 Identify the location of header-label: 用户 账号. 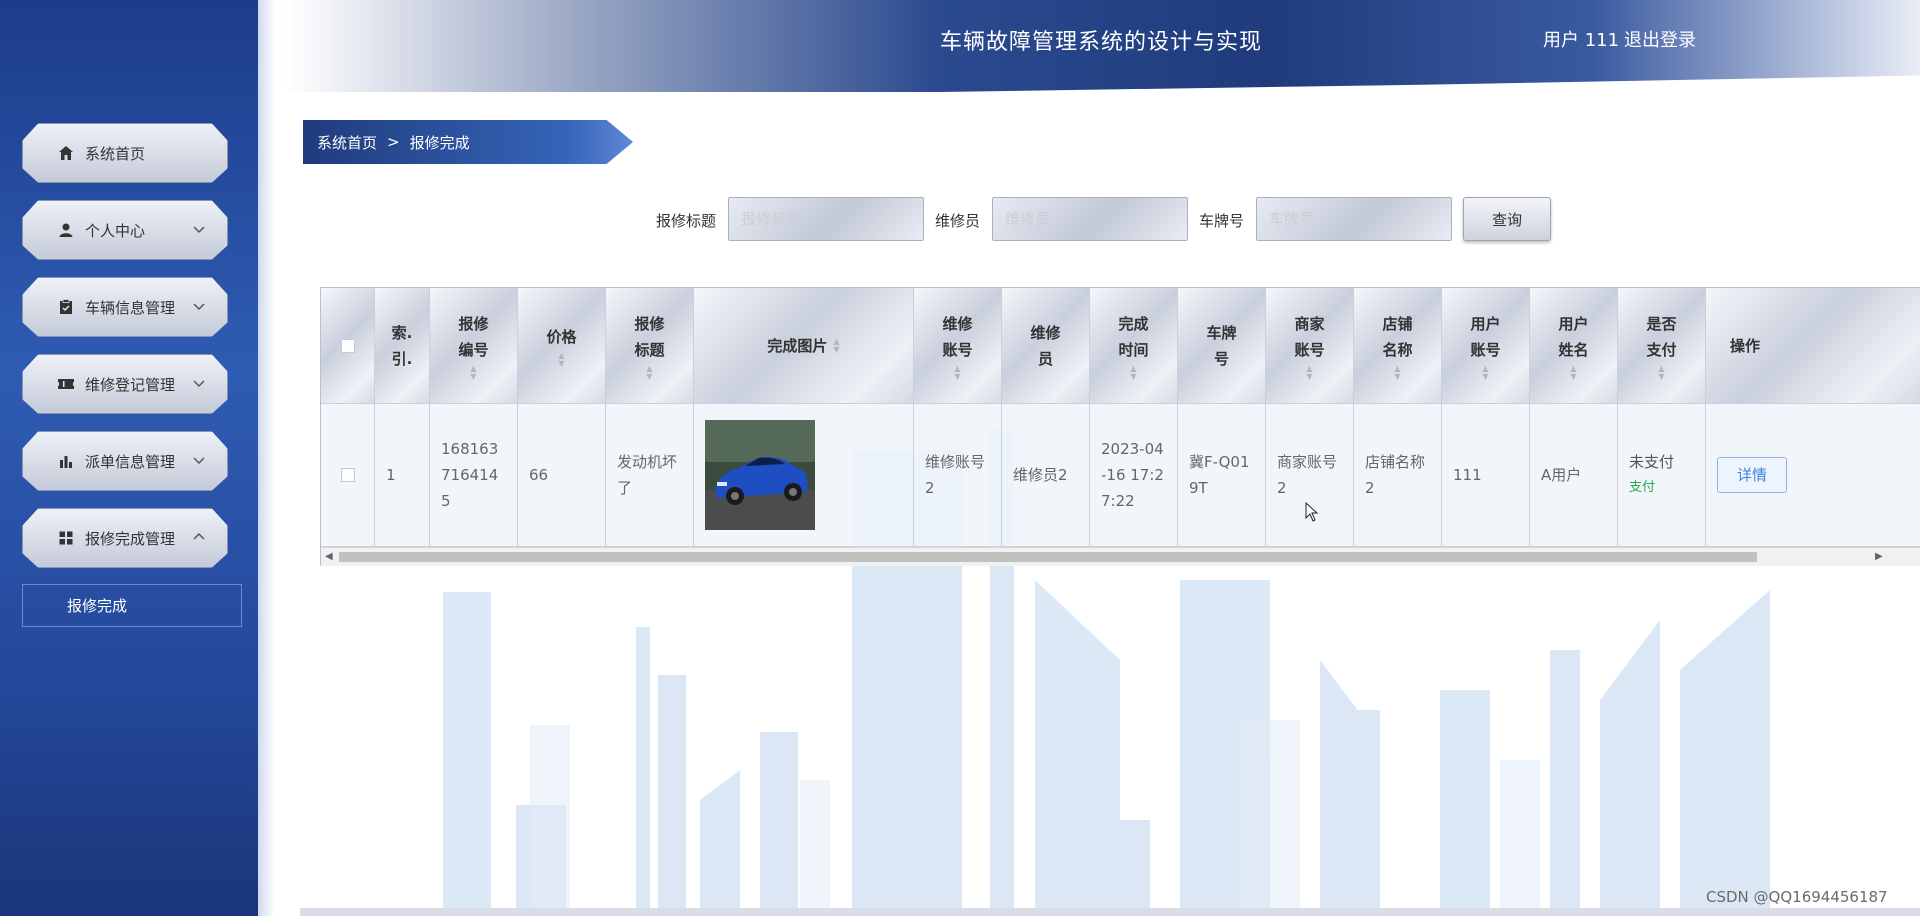
(1485, 336).